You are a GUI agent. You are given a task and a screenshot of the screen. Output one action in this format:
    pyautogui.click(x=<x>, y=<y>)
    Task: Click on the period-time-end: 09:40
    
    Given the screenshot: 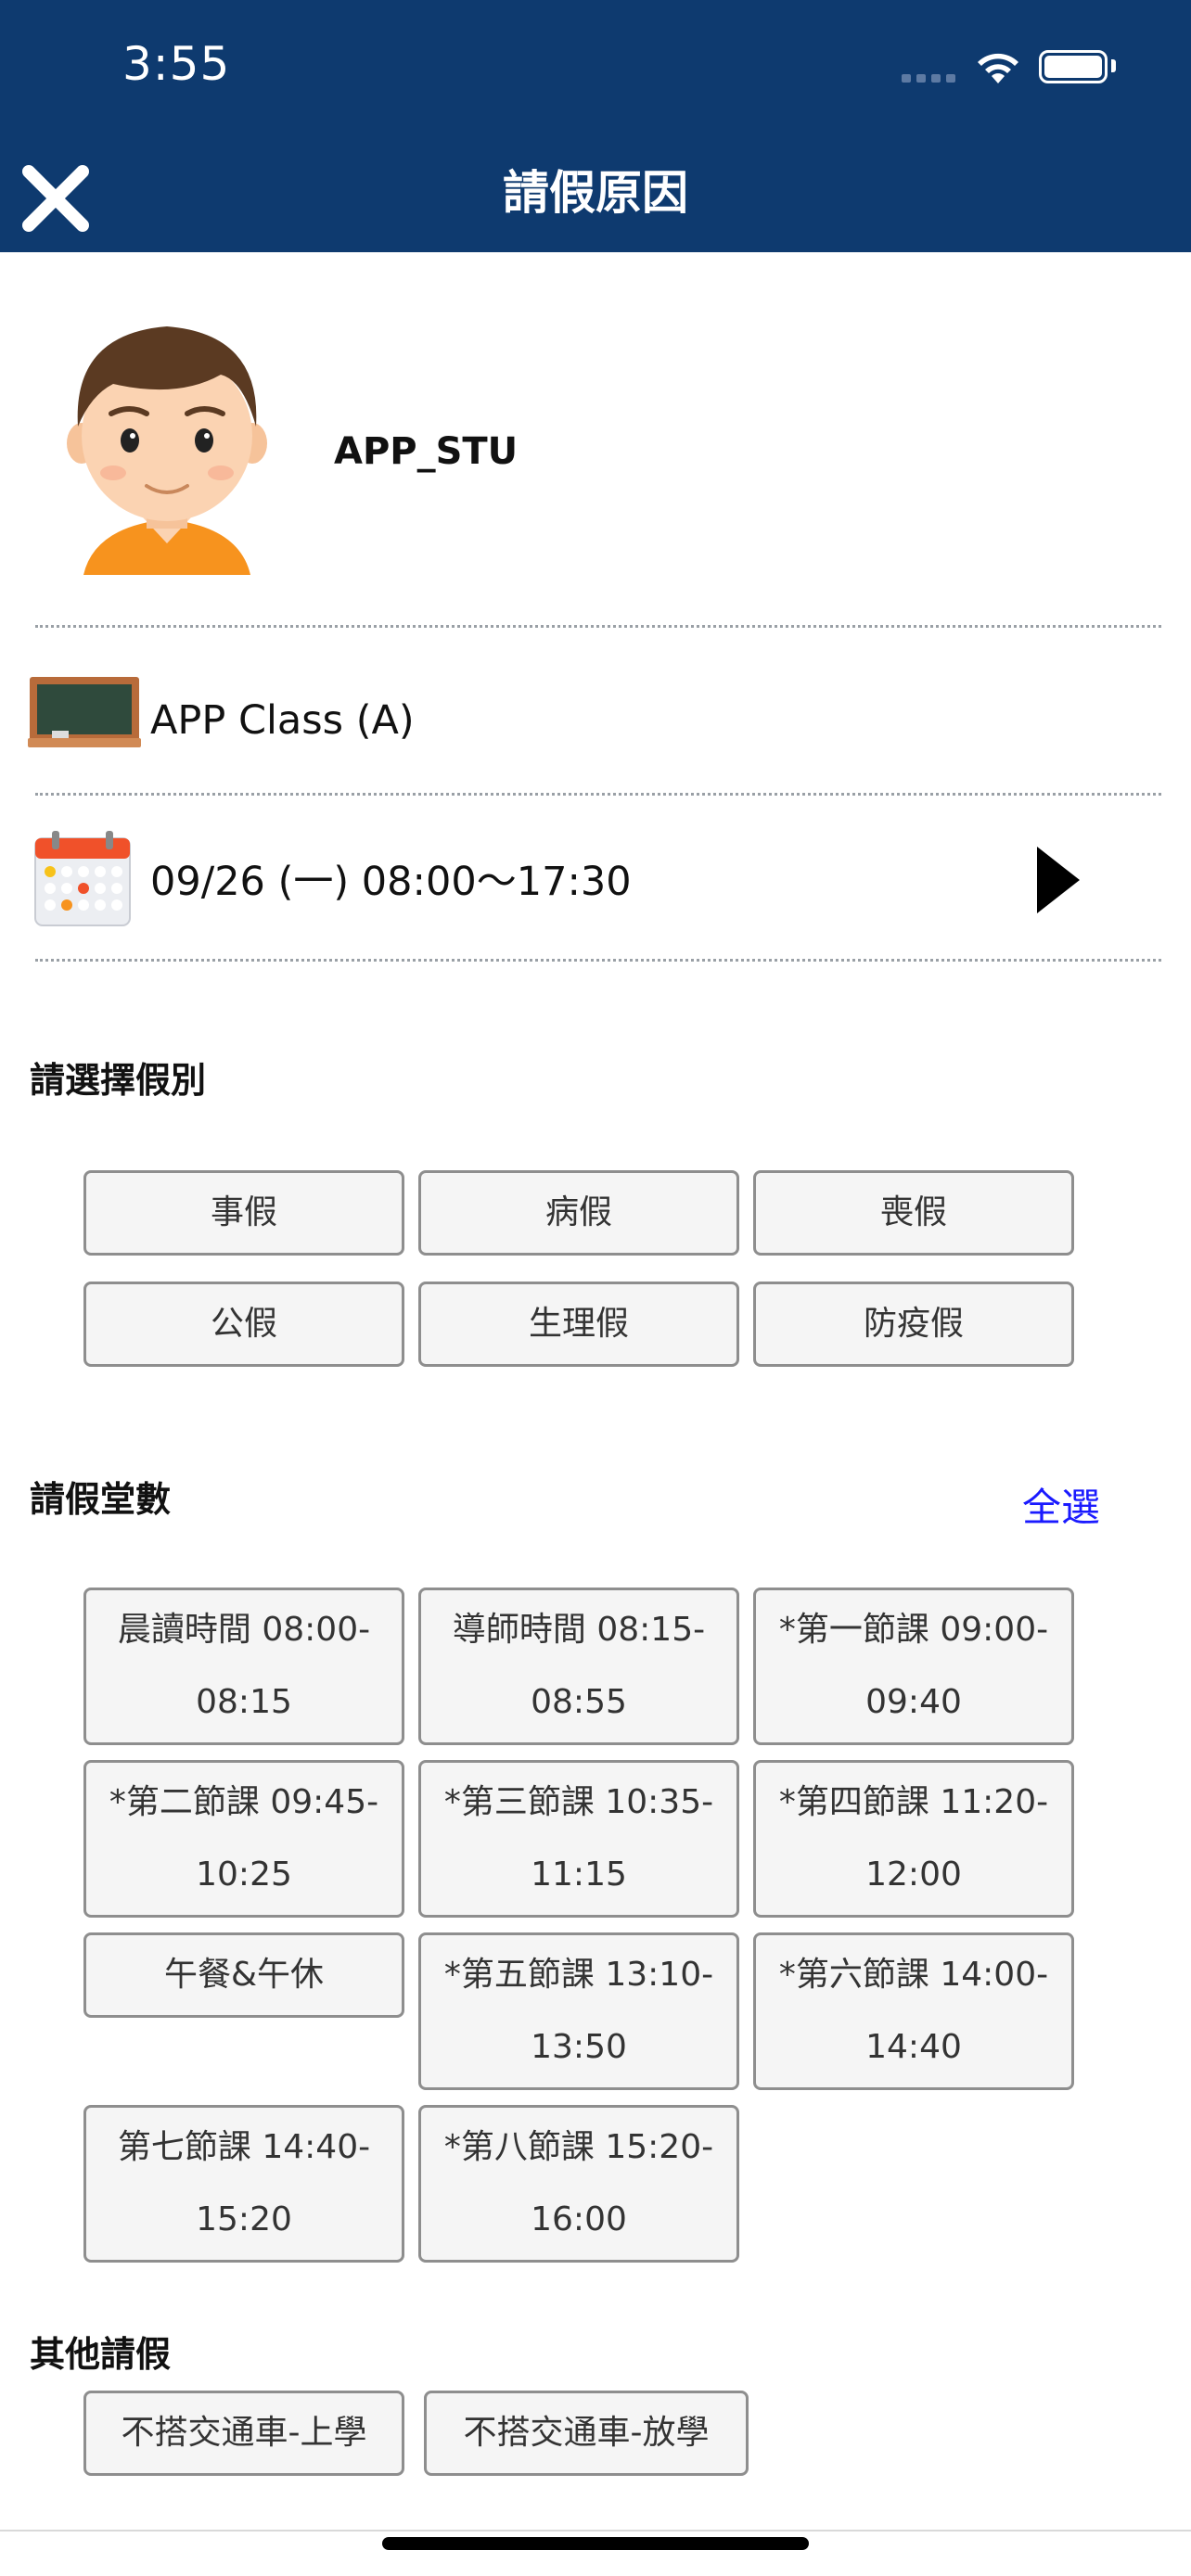 What is the action you would take?
    pyautogui.click(x=913, y=1702)
    